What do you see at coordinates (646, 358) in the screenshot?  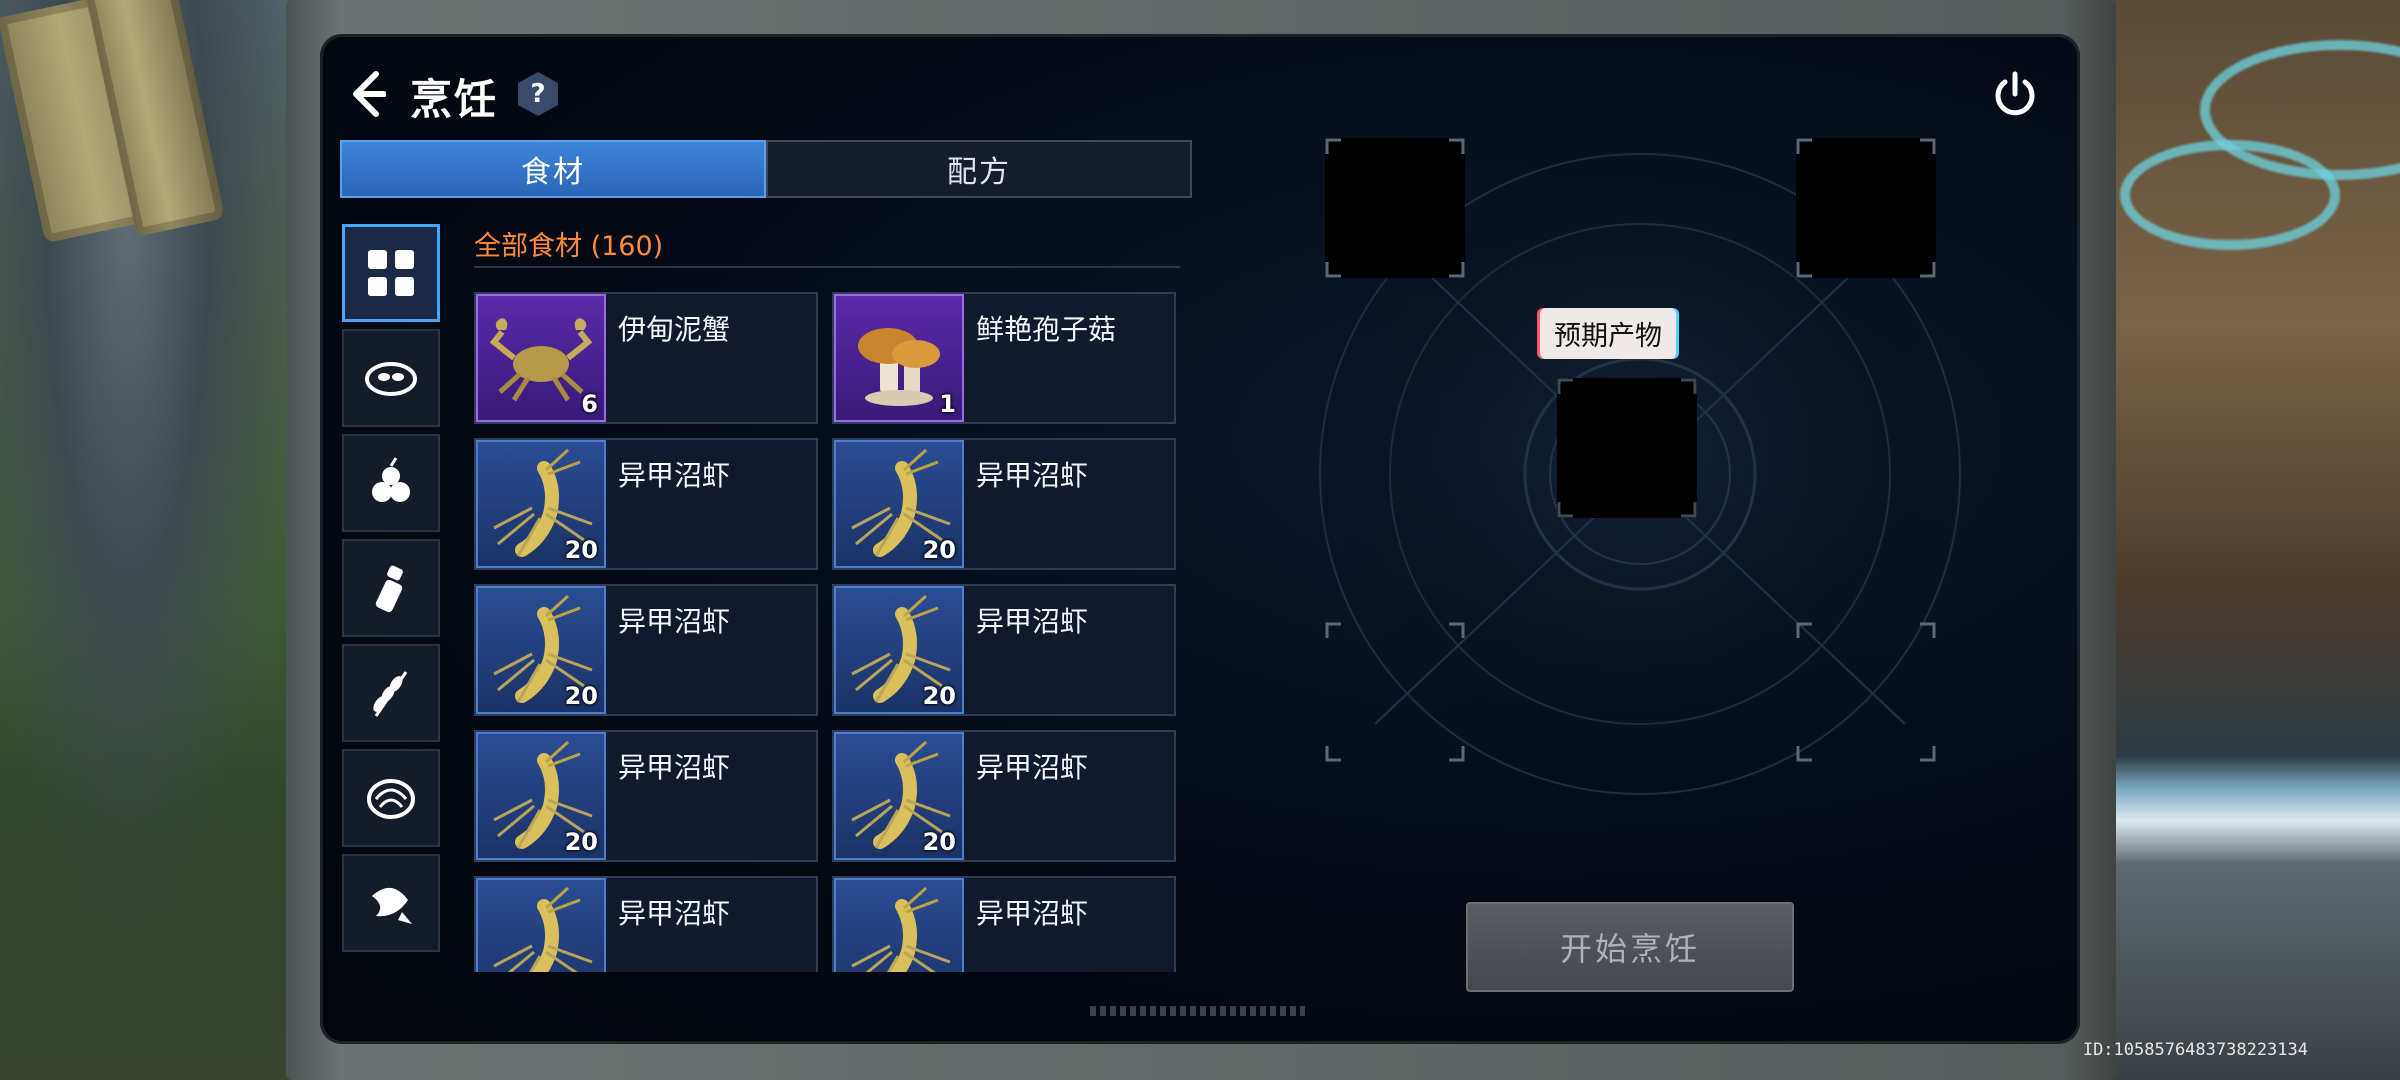 I see `ingredient-card: 6 伊甸泥蟹` at bounding box center [646, 358].